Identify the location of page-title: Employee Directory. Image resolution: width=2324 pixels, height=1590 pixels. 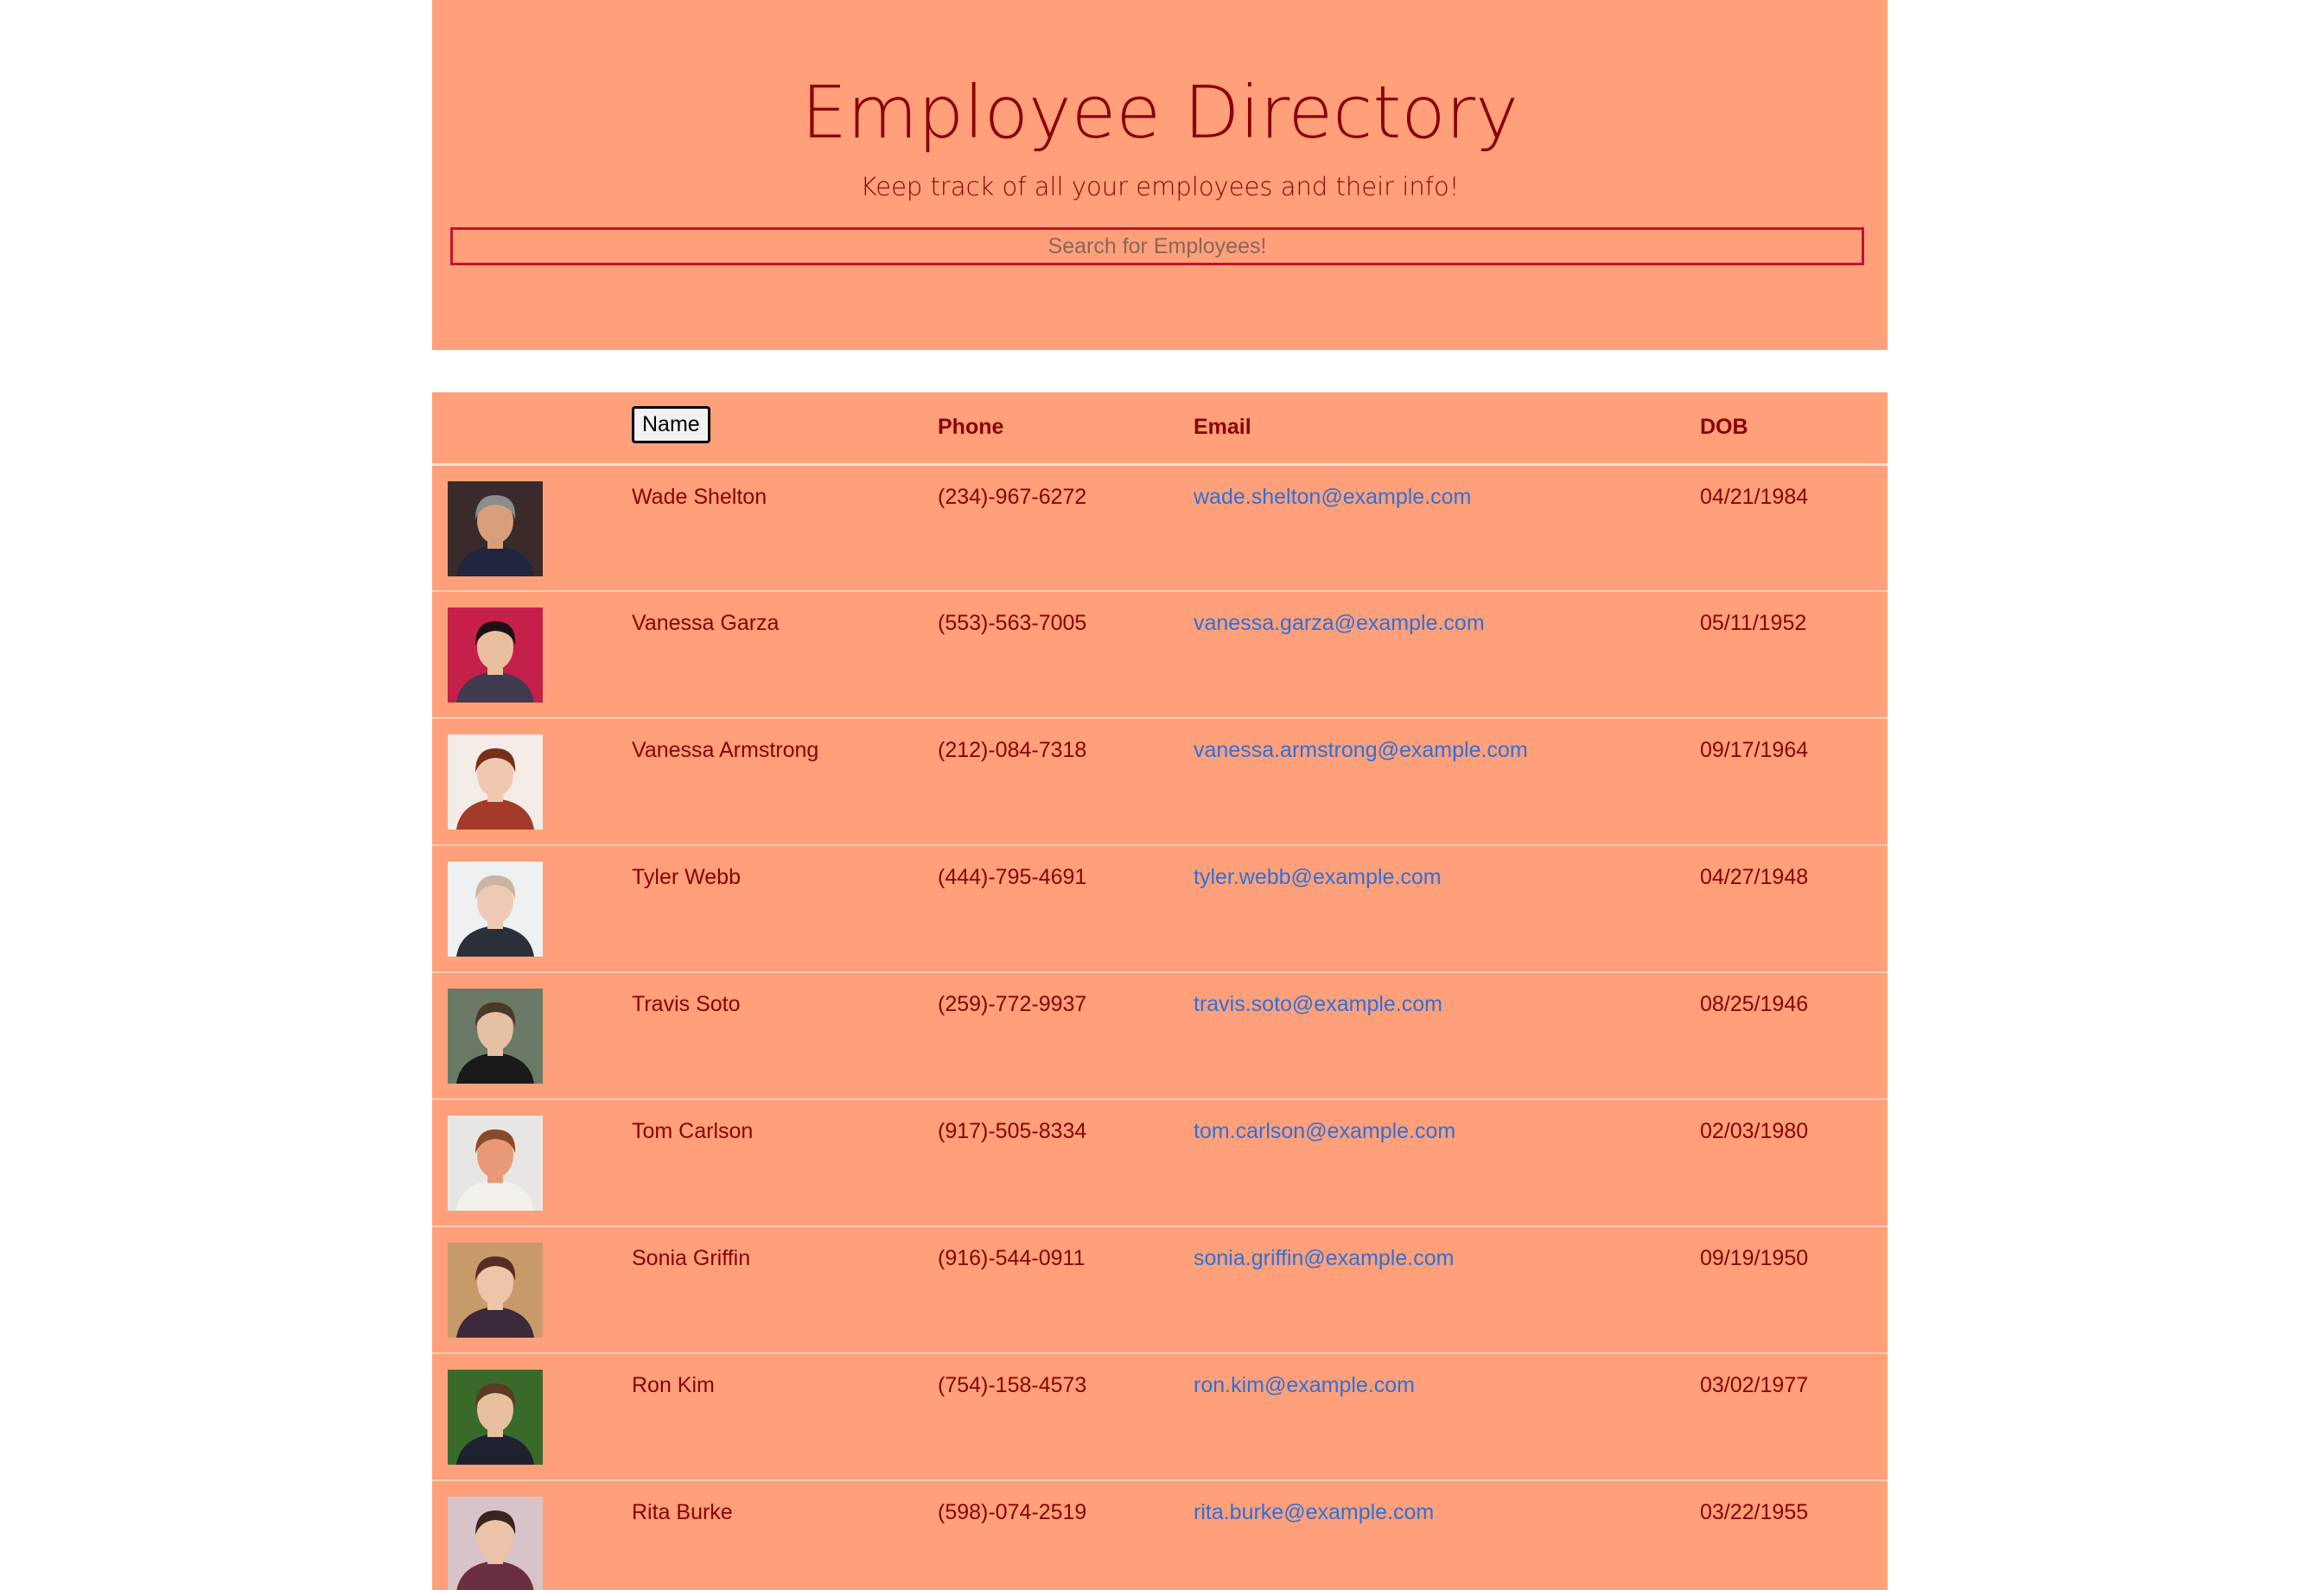
(1160, 112).